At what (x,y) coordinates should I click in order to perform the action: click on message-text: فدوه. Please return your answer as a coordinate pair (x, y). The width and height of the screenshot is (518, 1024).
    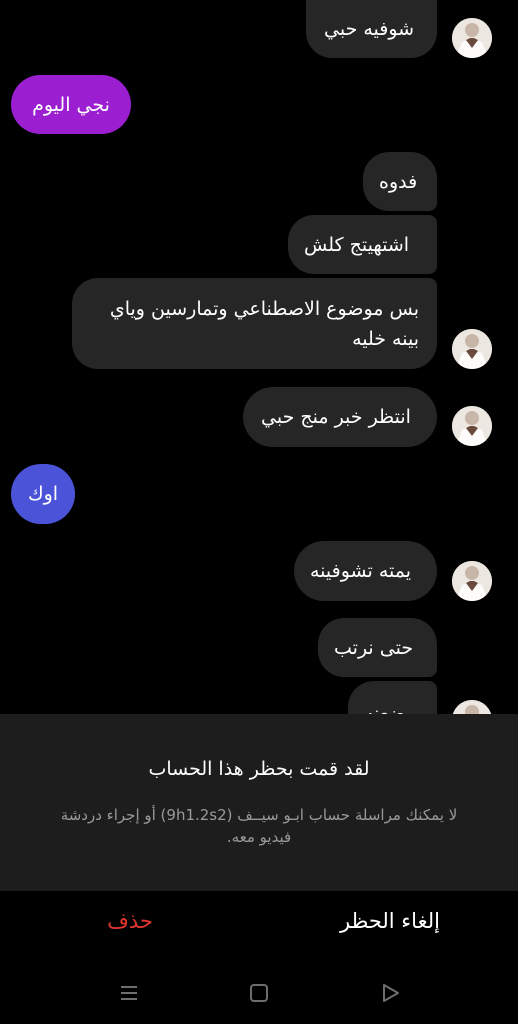
    Looking at the image, I should click on (398, 181).